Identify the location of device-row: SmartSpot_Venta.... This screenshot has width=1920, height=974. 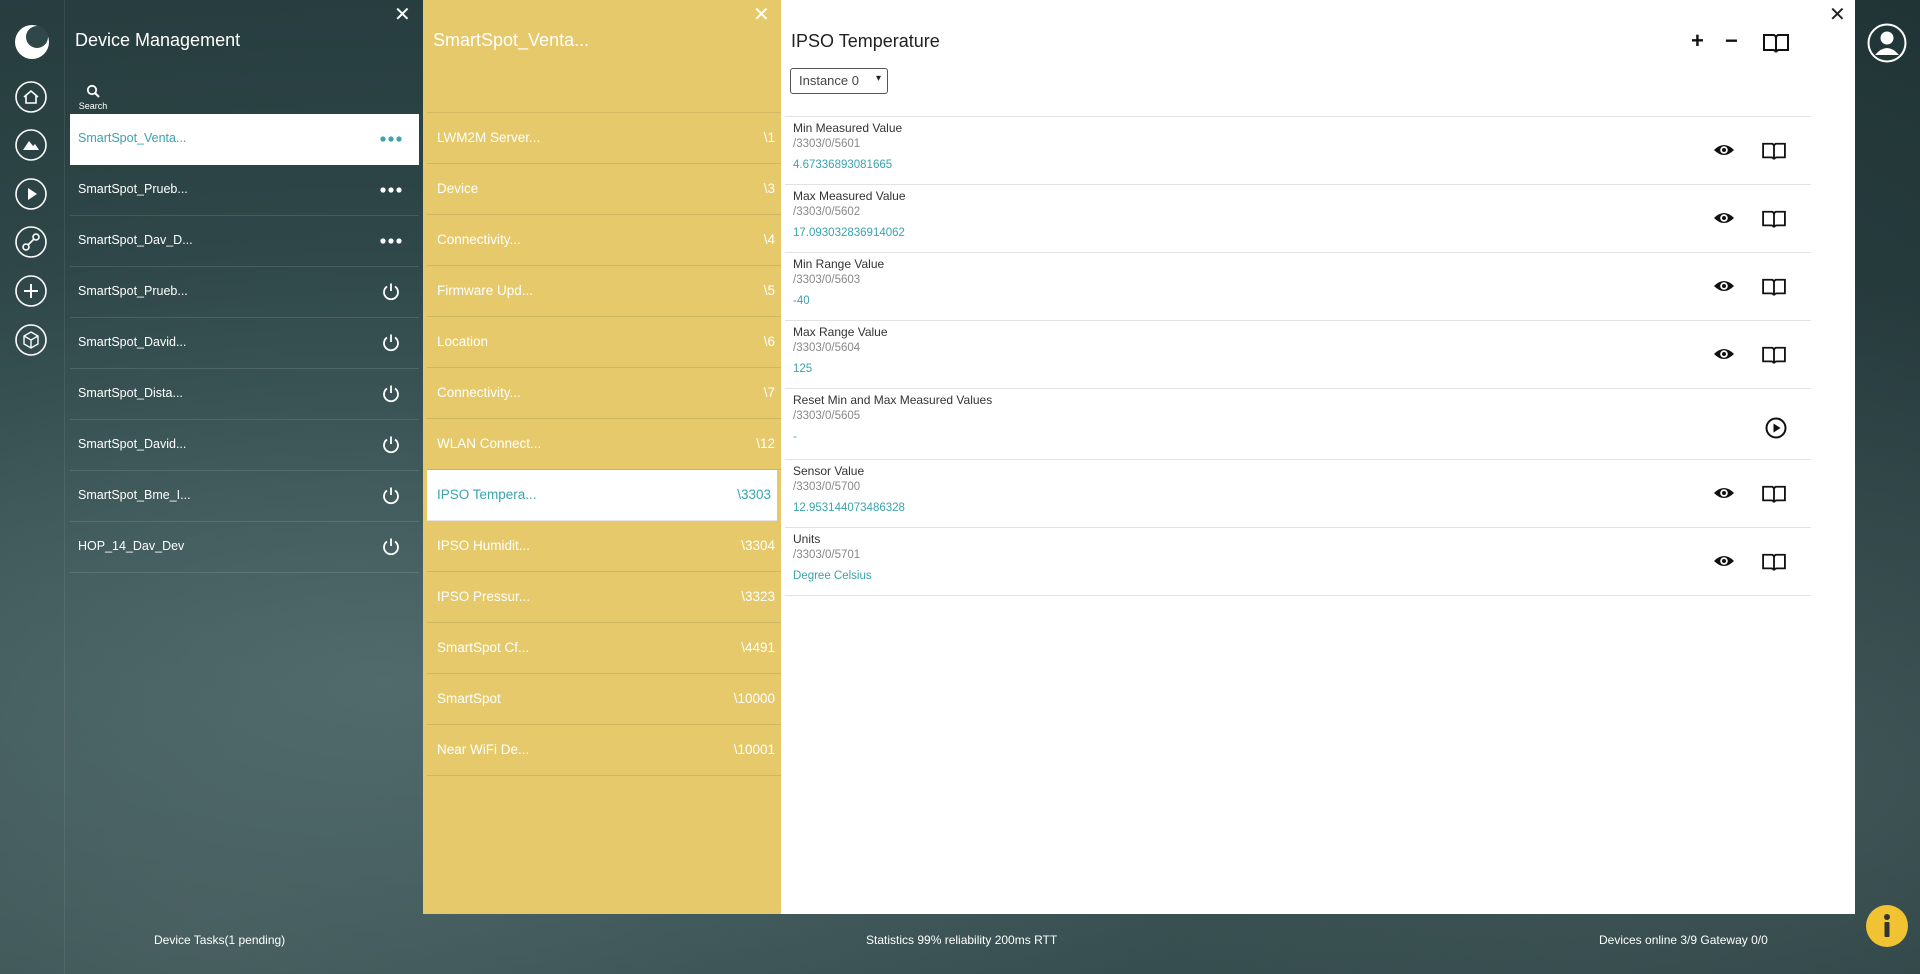
(244, 139).